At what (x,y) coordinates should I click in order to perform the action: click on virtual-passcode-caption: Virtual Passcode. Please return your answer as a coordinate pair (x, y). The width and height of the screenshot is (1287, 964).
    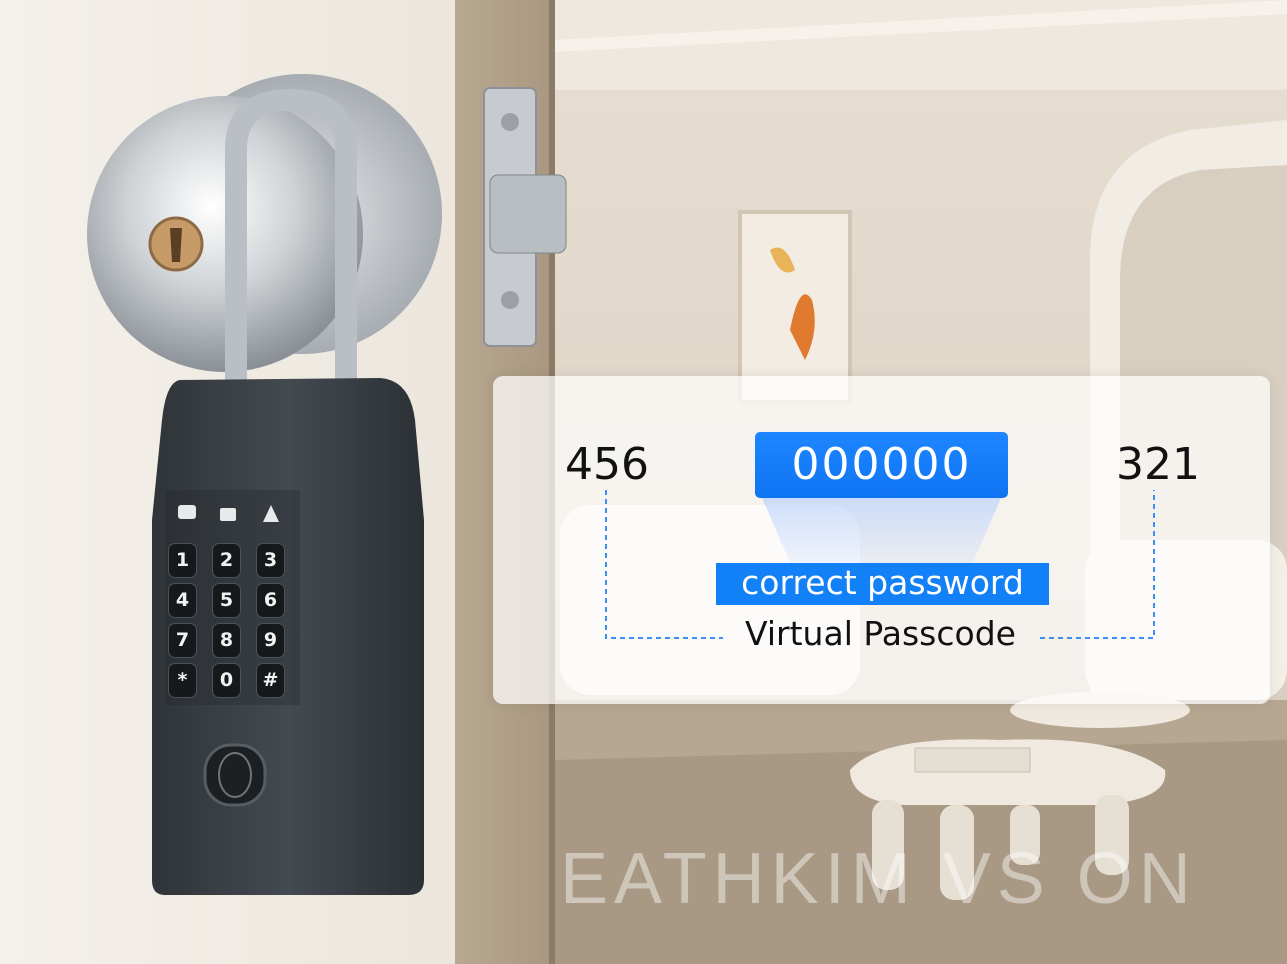
    Looking at the image, I should click on (880, 633).